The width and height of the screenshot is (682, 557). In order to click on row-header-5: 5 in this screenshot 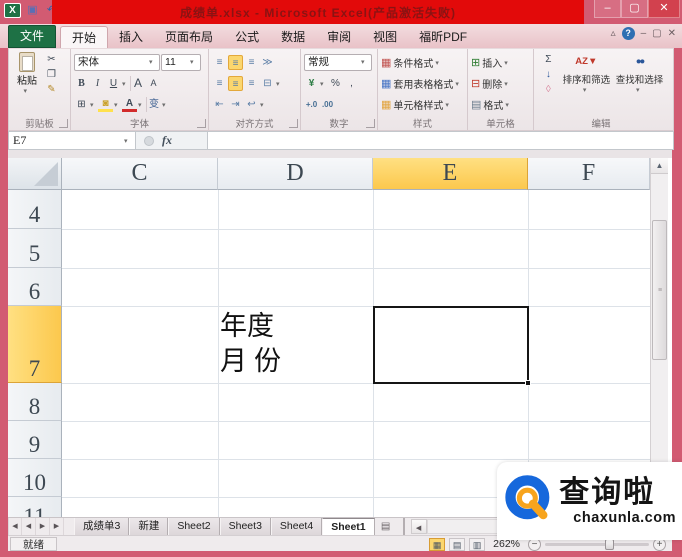, I will do `click(35, 248)`.